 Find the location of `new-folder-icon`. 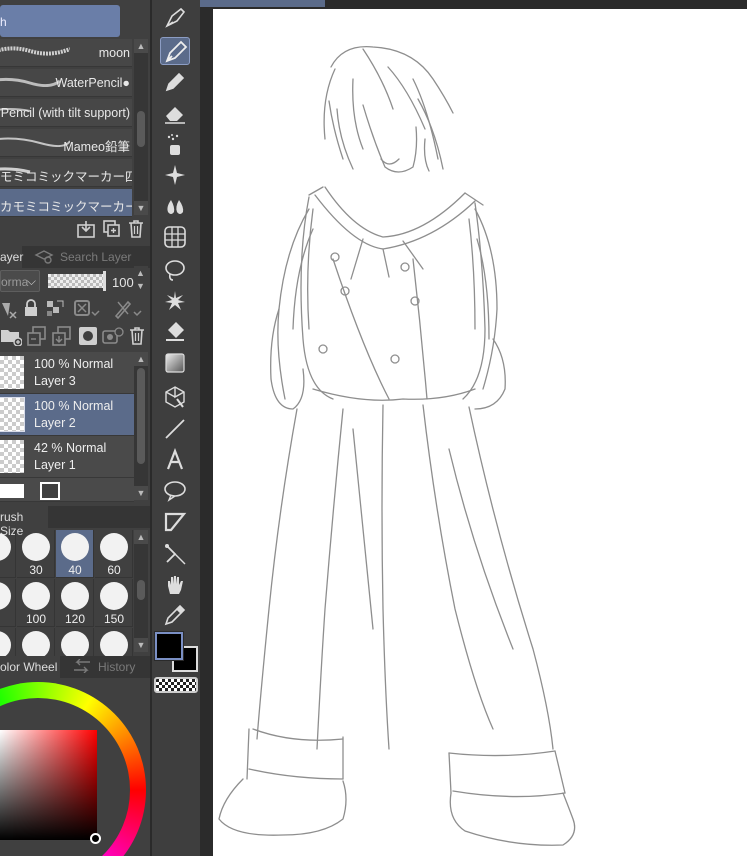

new-folder-icon is located at coordinates (11, 336).